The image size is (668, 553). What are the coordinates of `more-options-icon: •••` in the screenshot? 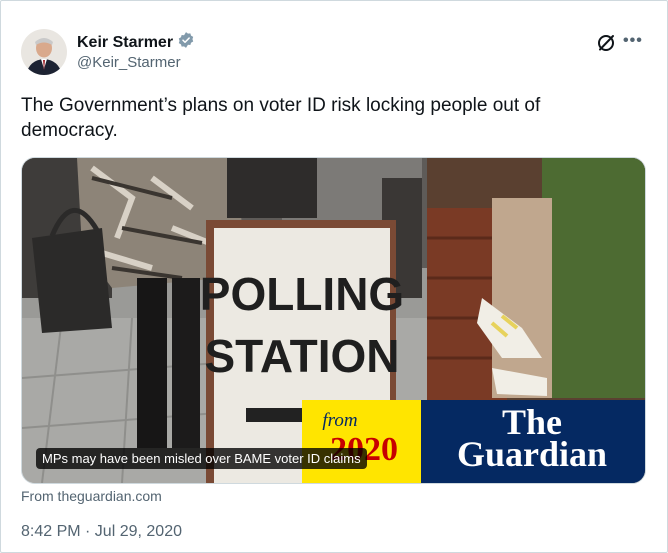 It's located at (633, 41).